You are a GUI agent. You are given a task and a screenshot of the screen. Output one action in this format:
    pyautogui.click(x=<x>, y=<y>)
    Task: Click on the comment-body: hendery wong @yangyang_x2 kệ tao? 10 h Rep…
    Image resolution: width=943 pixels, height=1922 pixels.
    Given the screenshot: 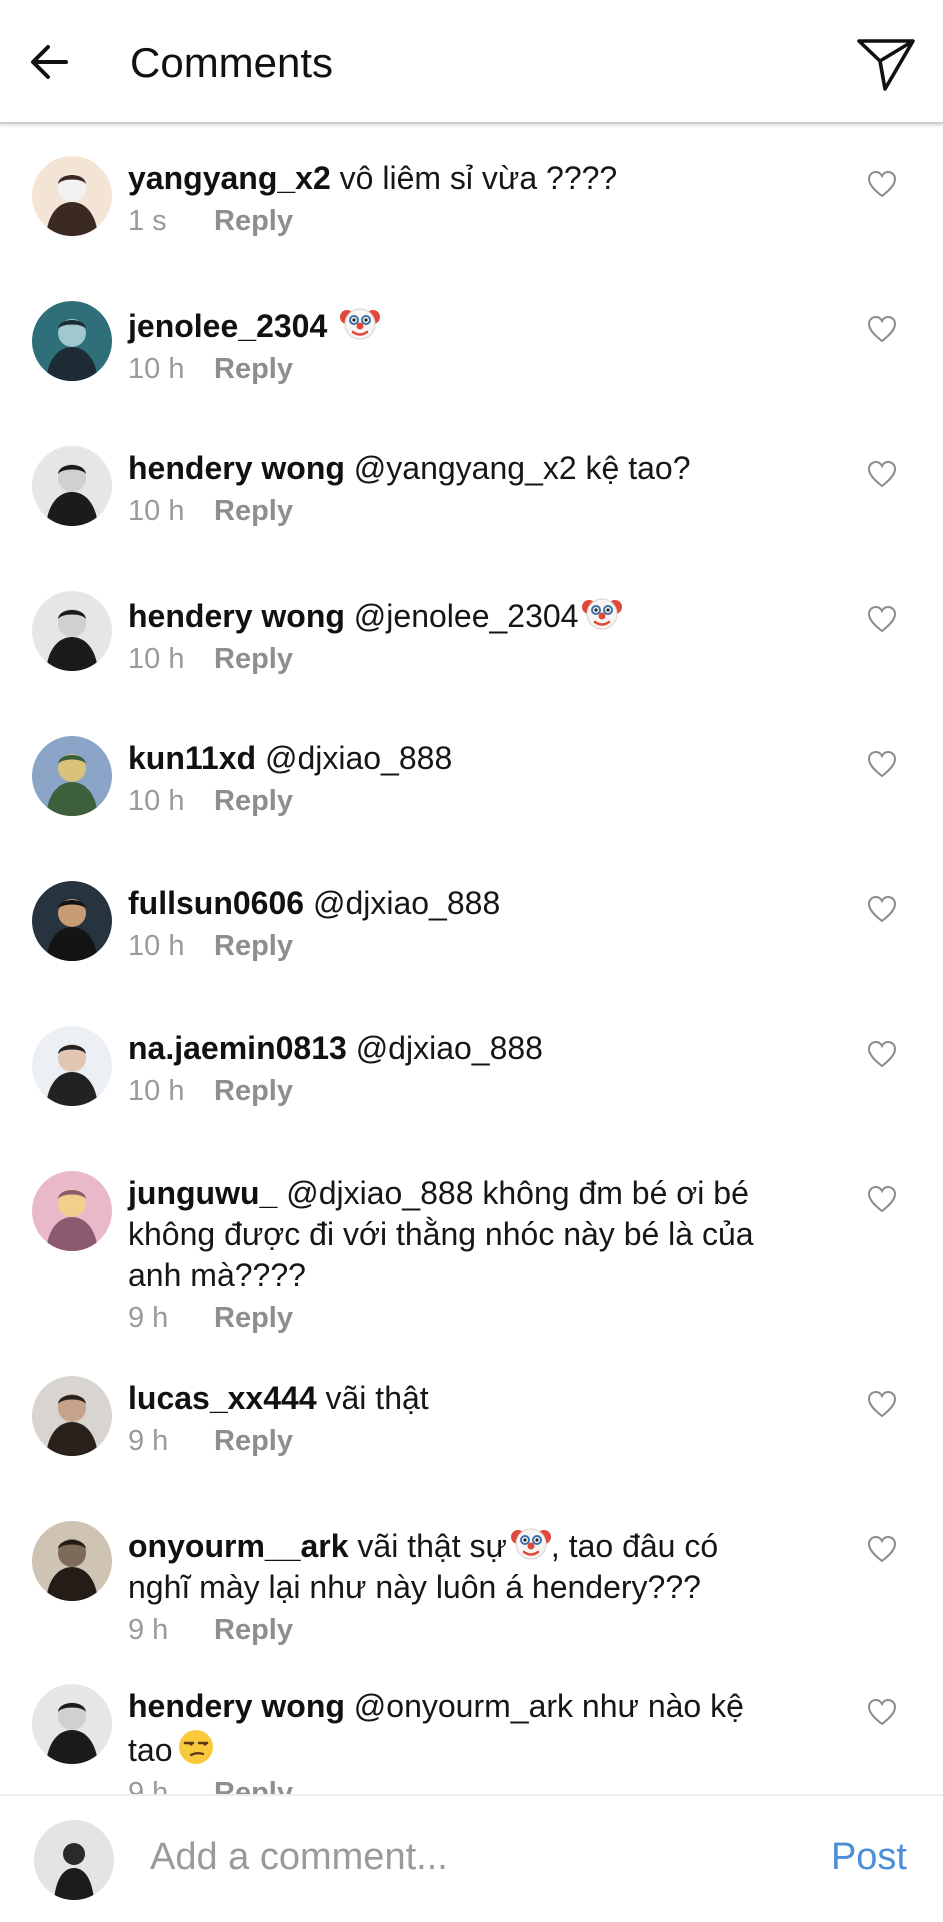 What is the action you would take?
    pyautogui.click(x=468, y=489)
    